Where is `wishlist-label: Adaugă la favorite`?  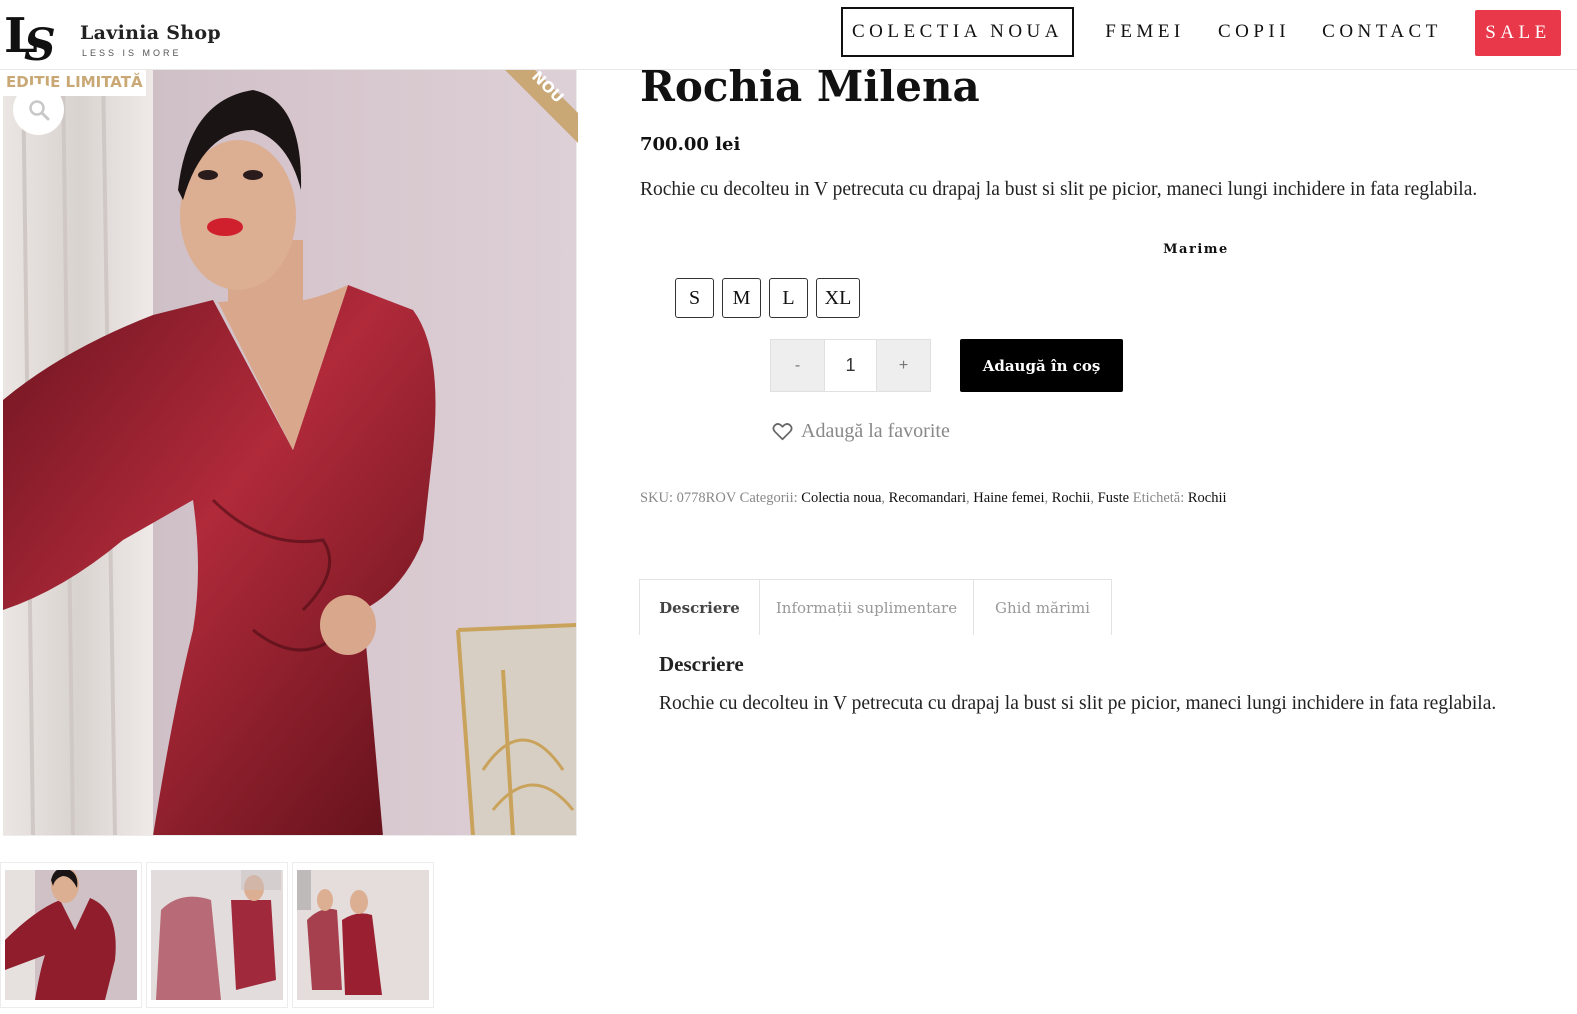
wishlist-label: Adaugă la favorite is located at coordinates (875, 431).